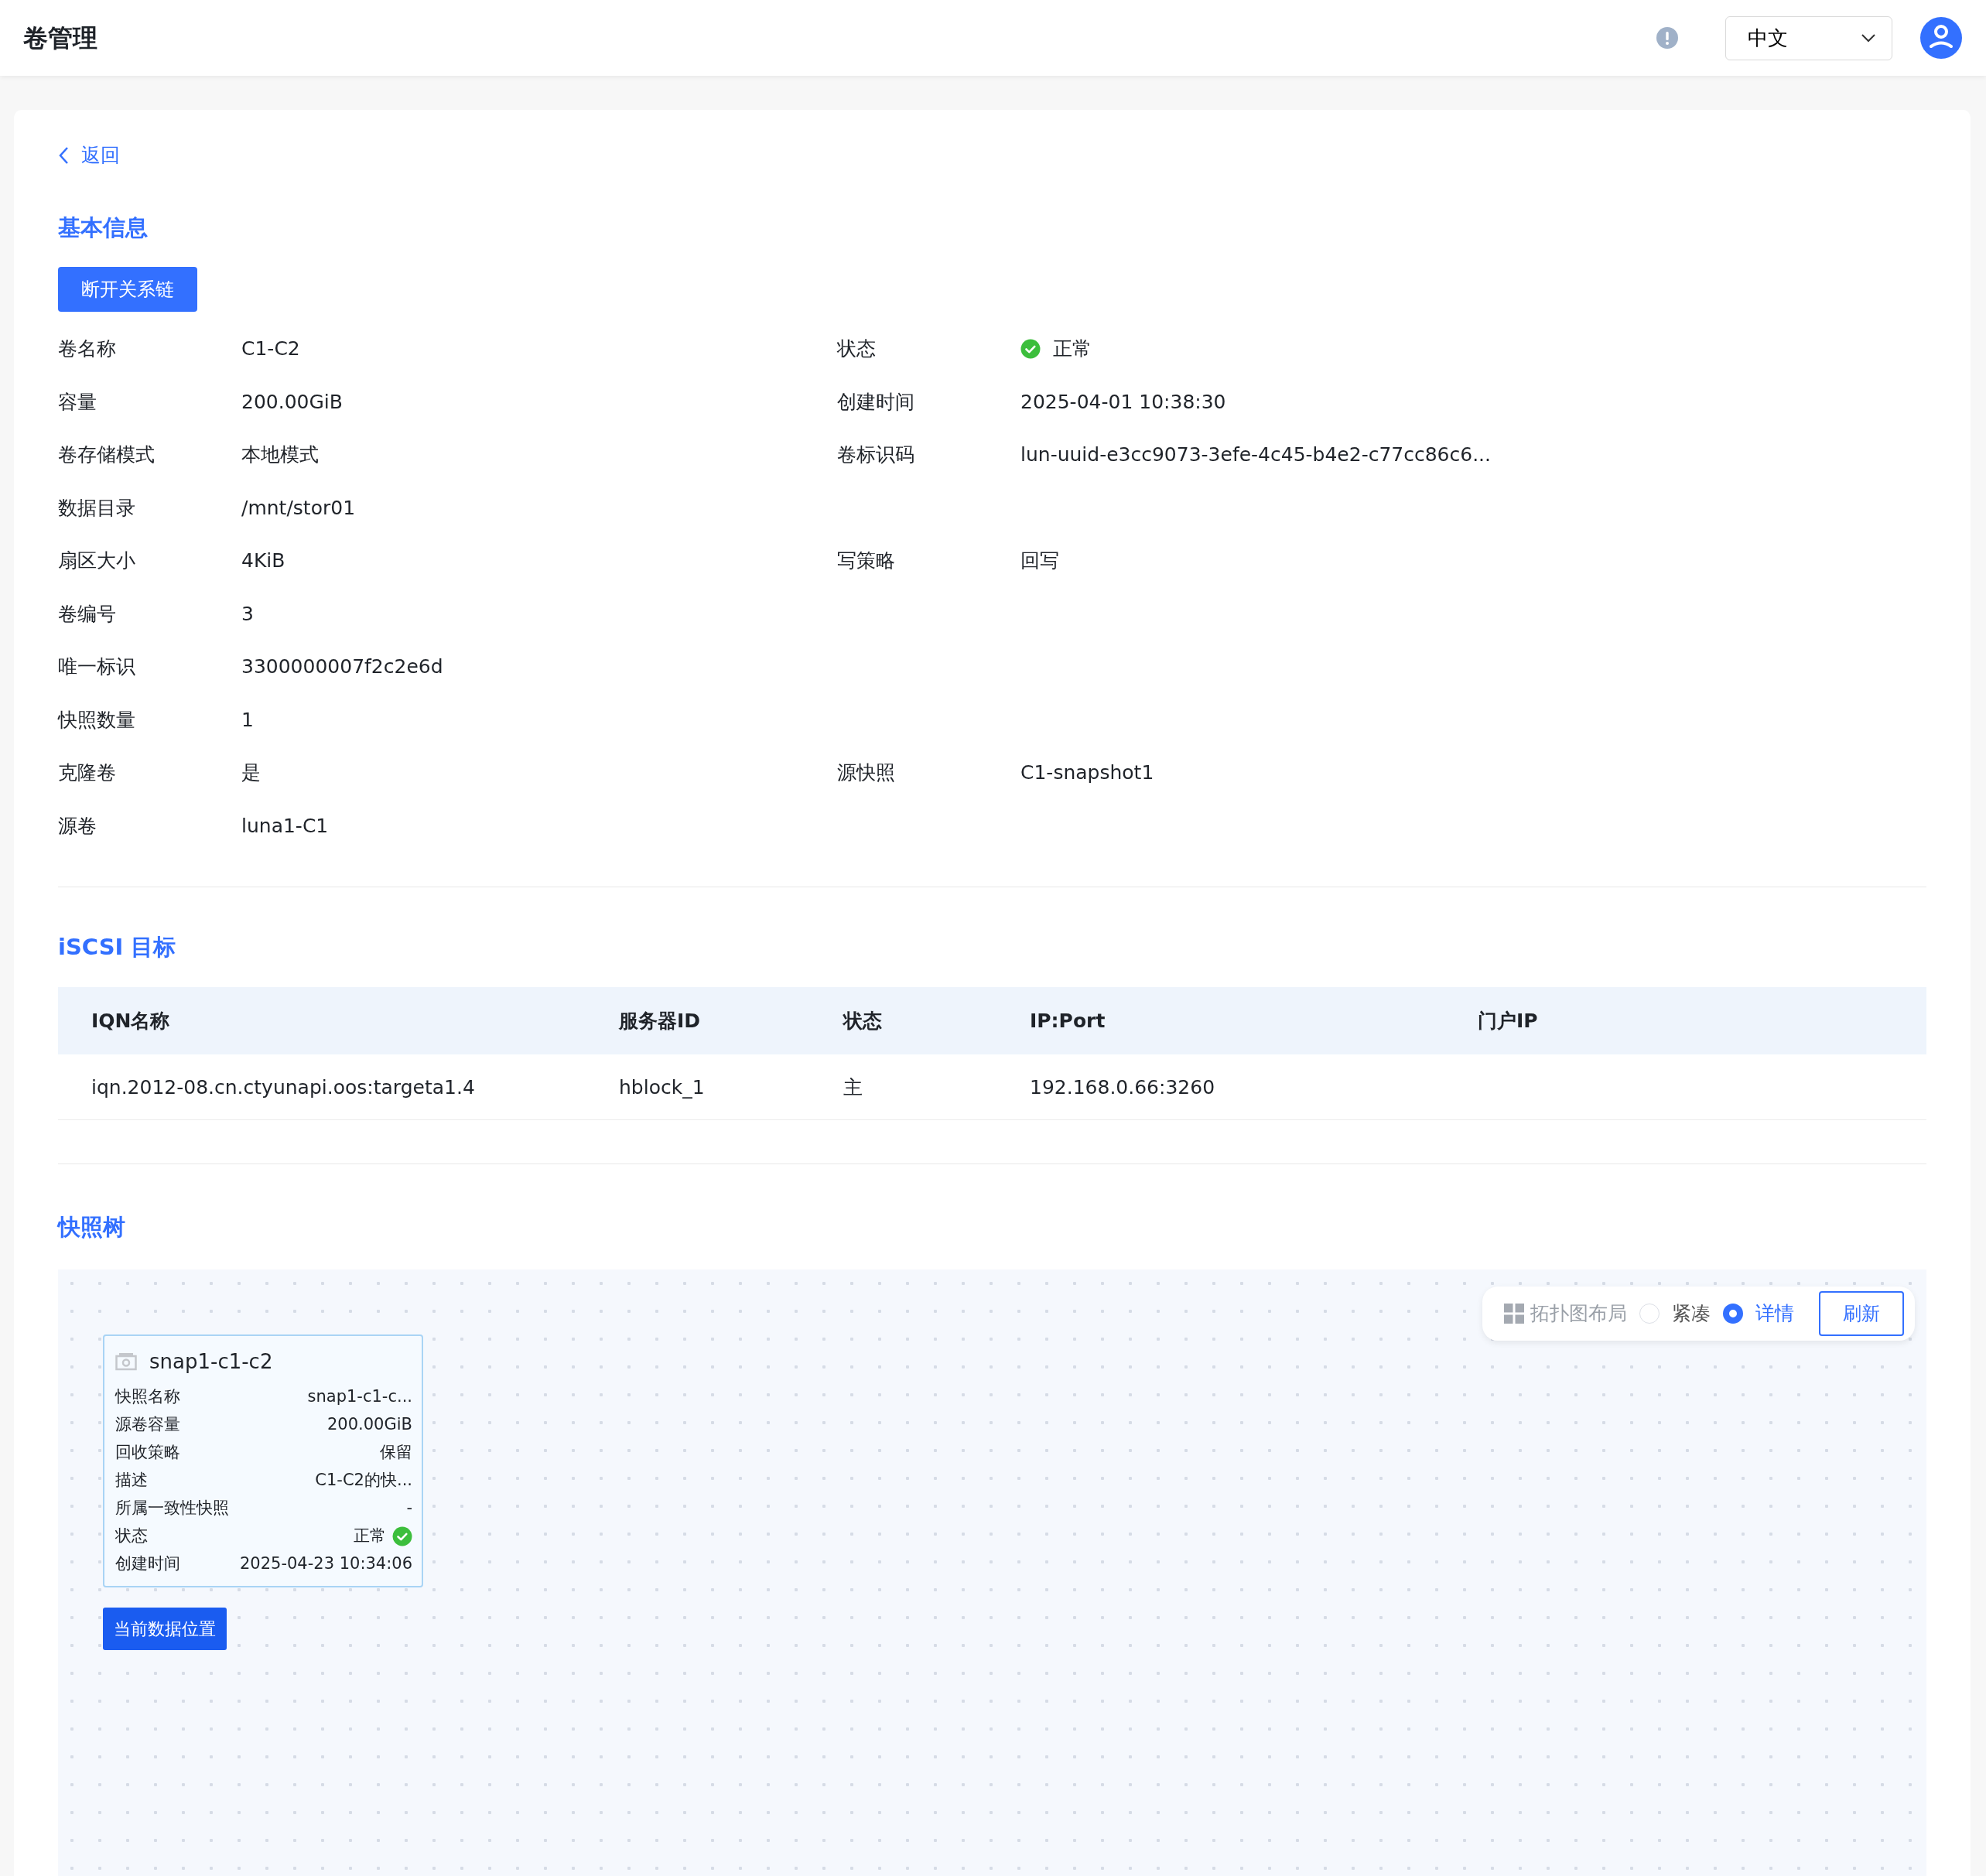 The width and height of the screenshot is (1986, 1876). What do you see at coordinates (1087, 773) in the screenshot?
I see `field-value: C1-snapshot1` at bounding box center [1087, 773].